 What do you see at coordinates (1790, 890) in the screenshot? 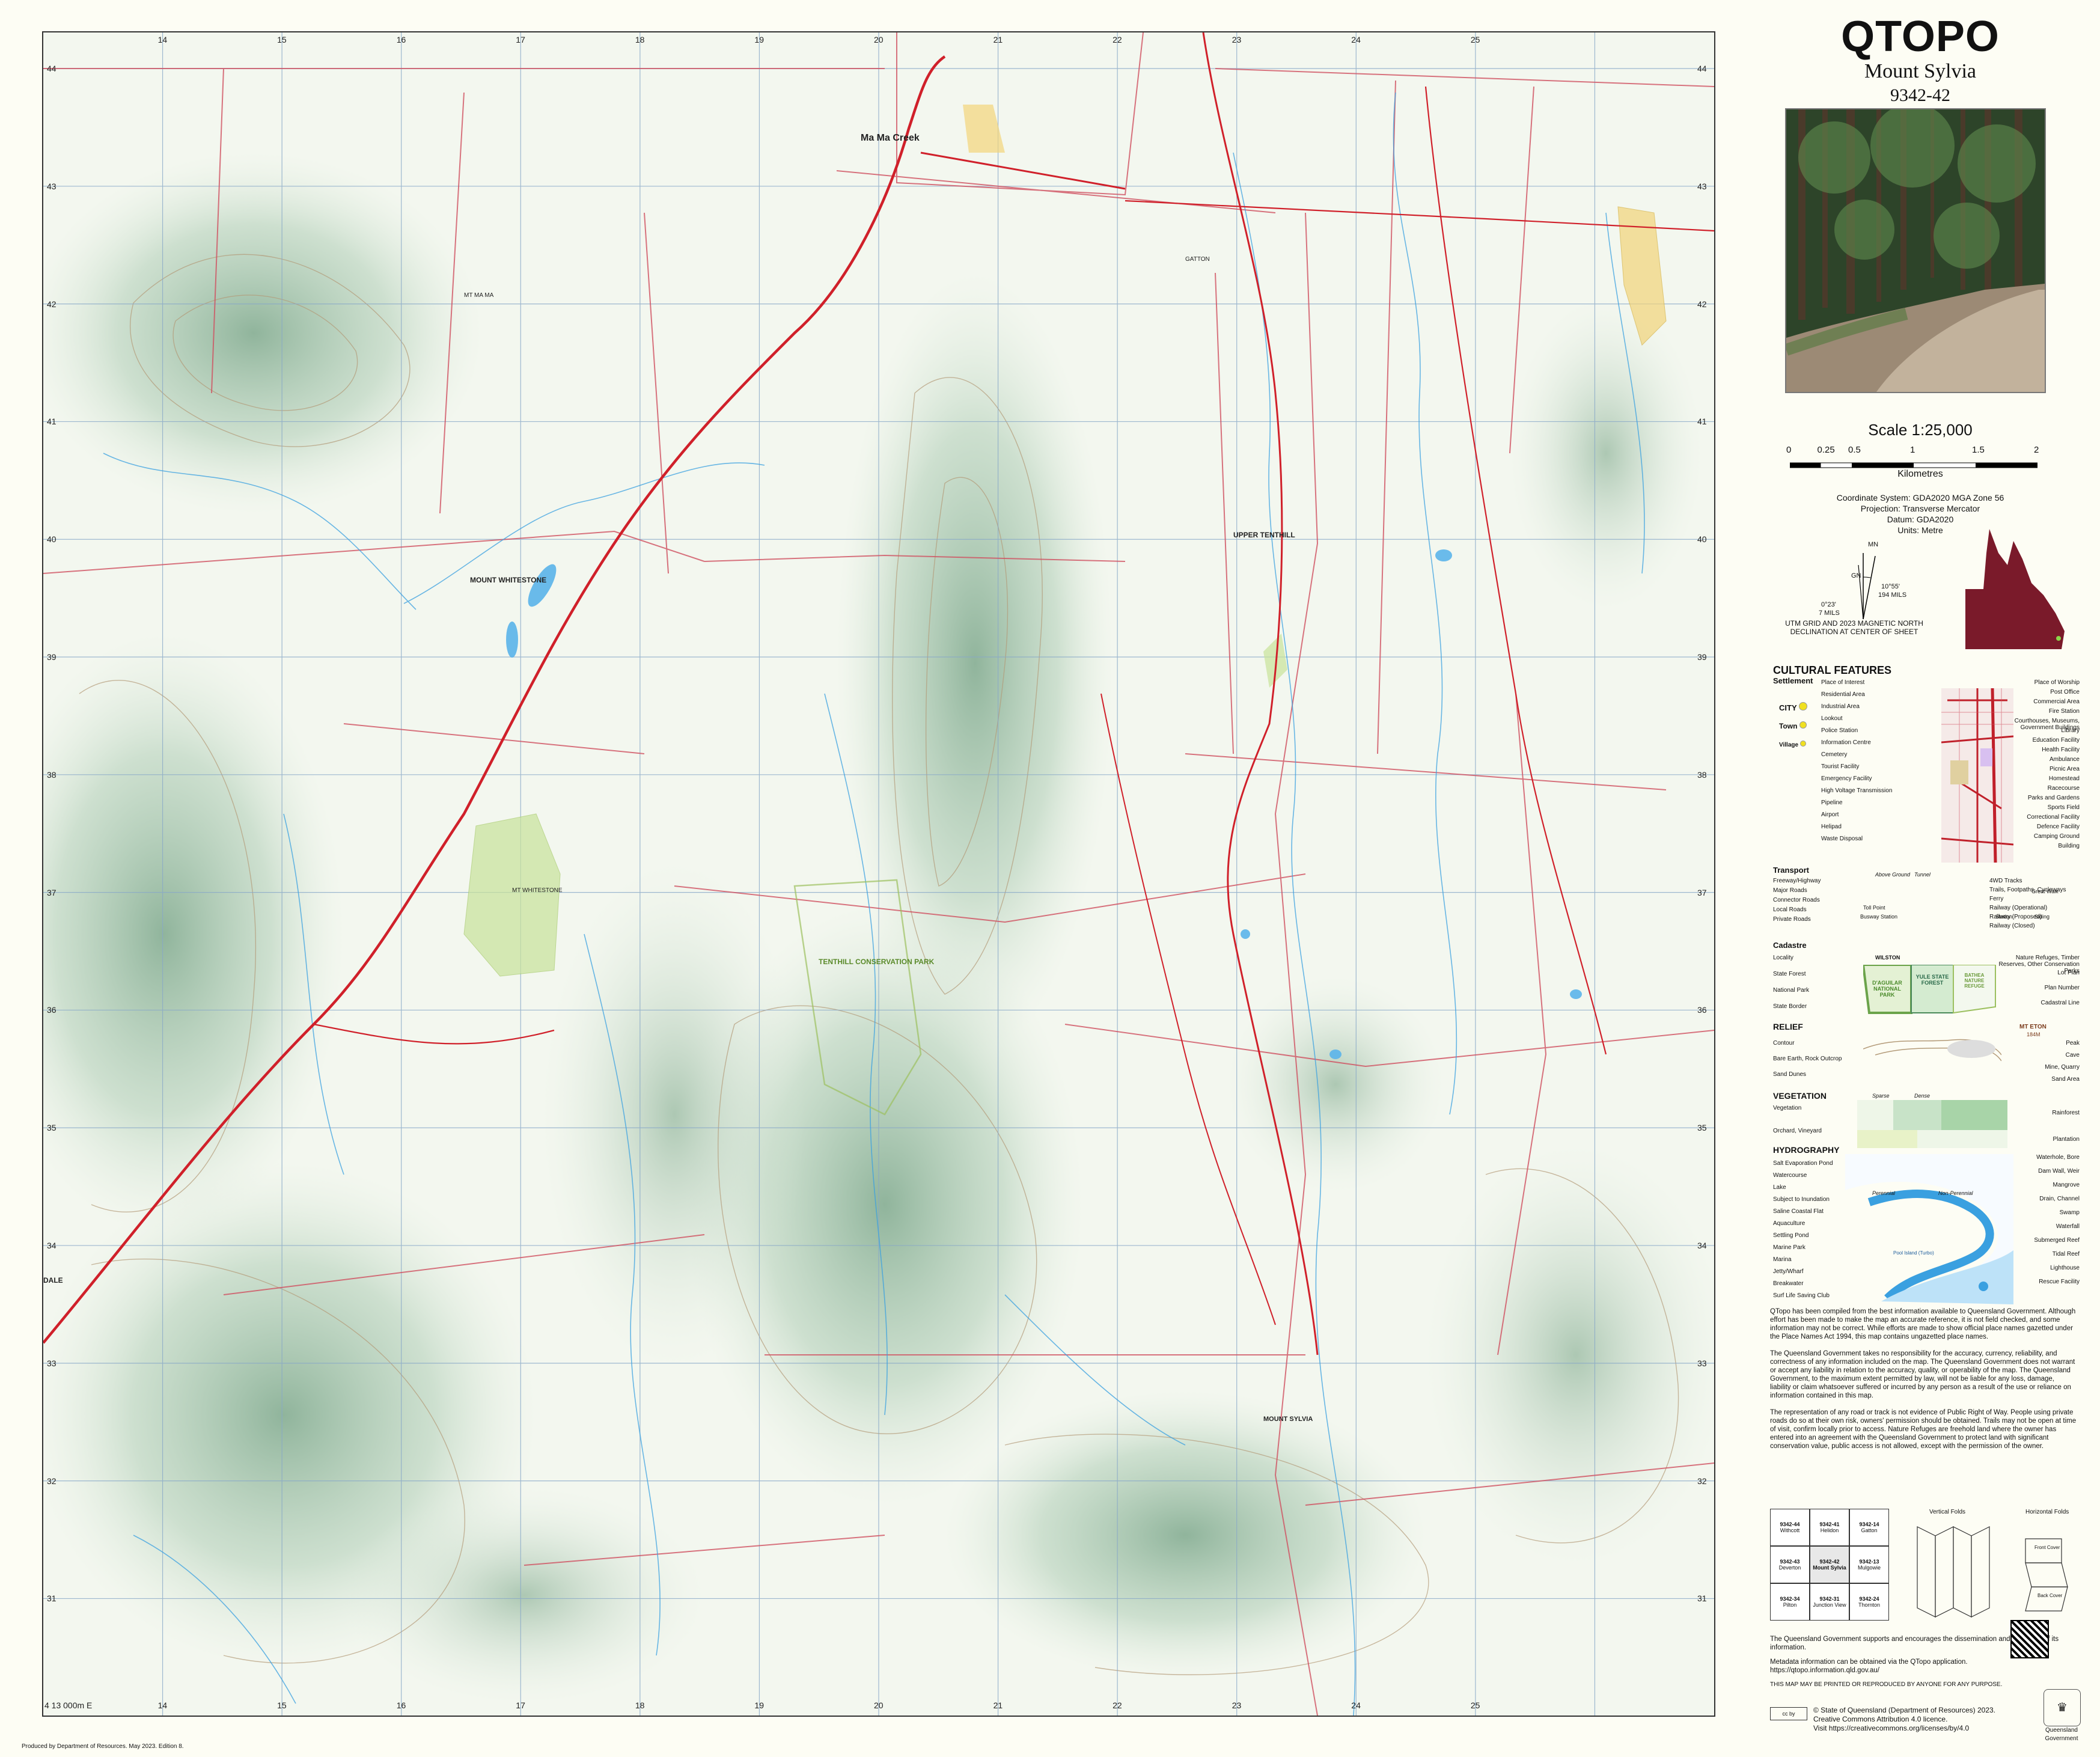
I see `legend-item: Major Roads` at bounding box center [1790, 890].